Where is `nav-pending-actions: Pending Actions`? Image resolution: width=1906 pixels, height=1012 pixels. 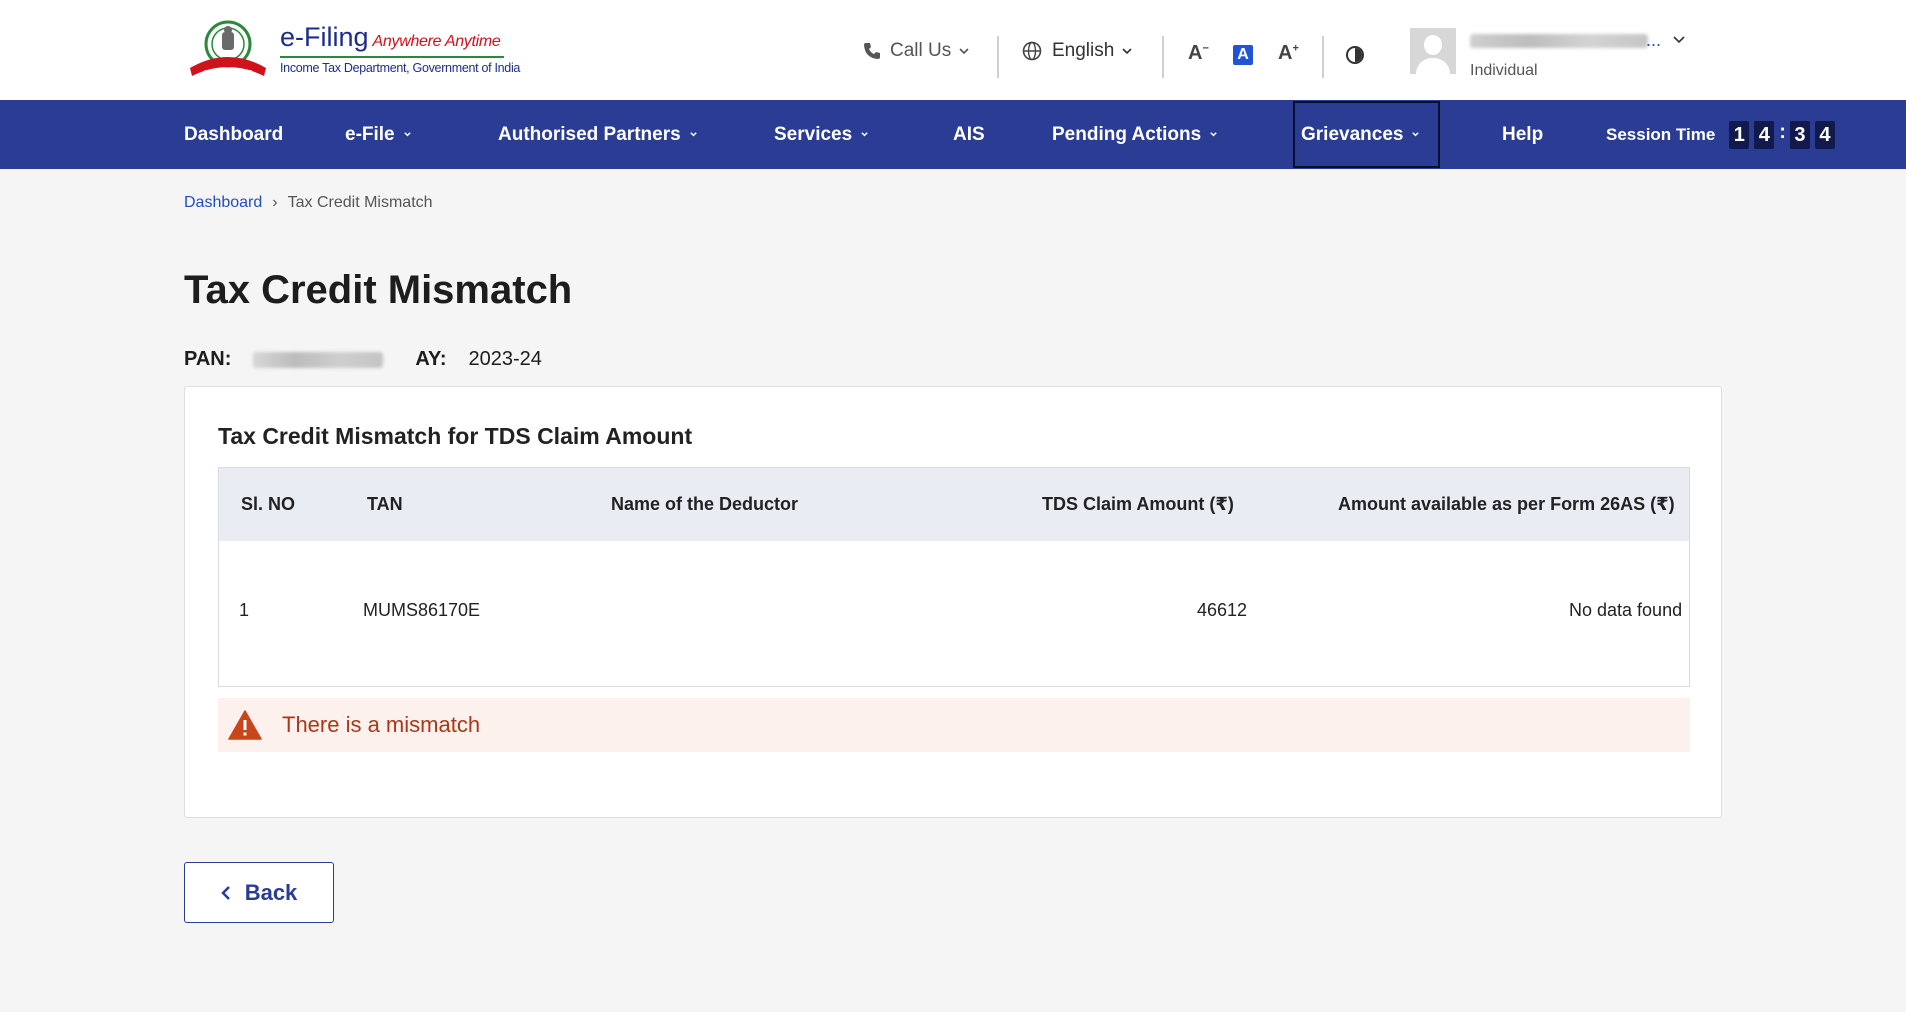 nav-pending-actions: Pending Actions is located at coordinates (1135, 134).